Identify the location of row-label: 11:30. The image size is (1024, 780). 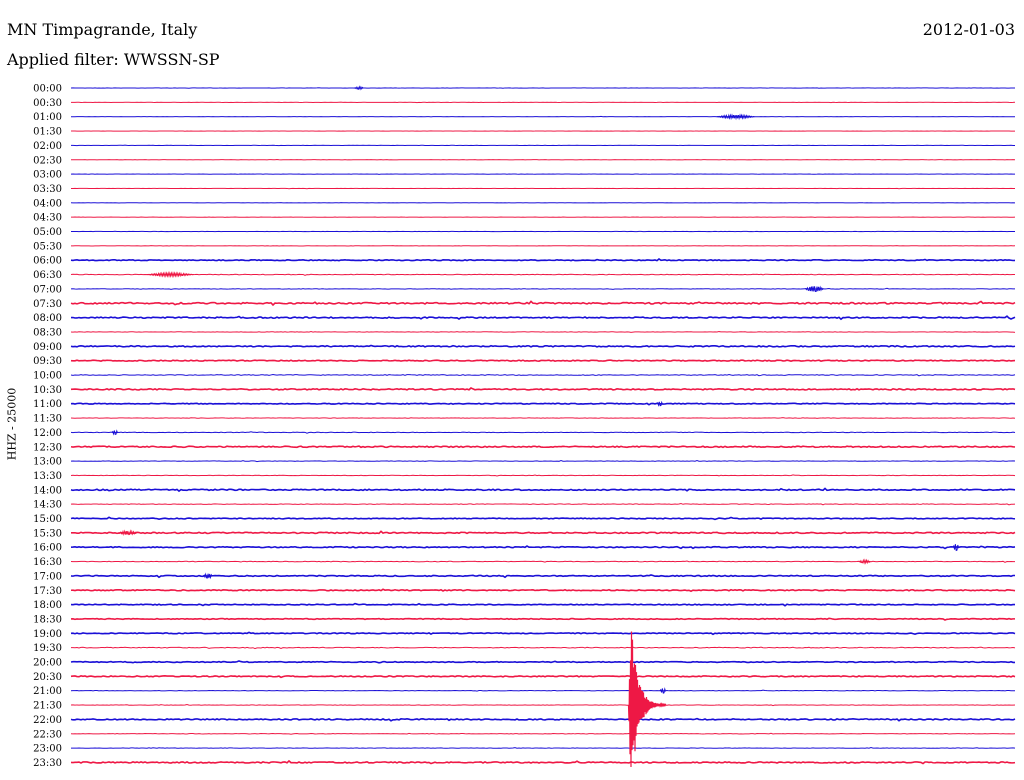
(47, 419).